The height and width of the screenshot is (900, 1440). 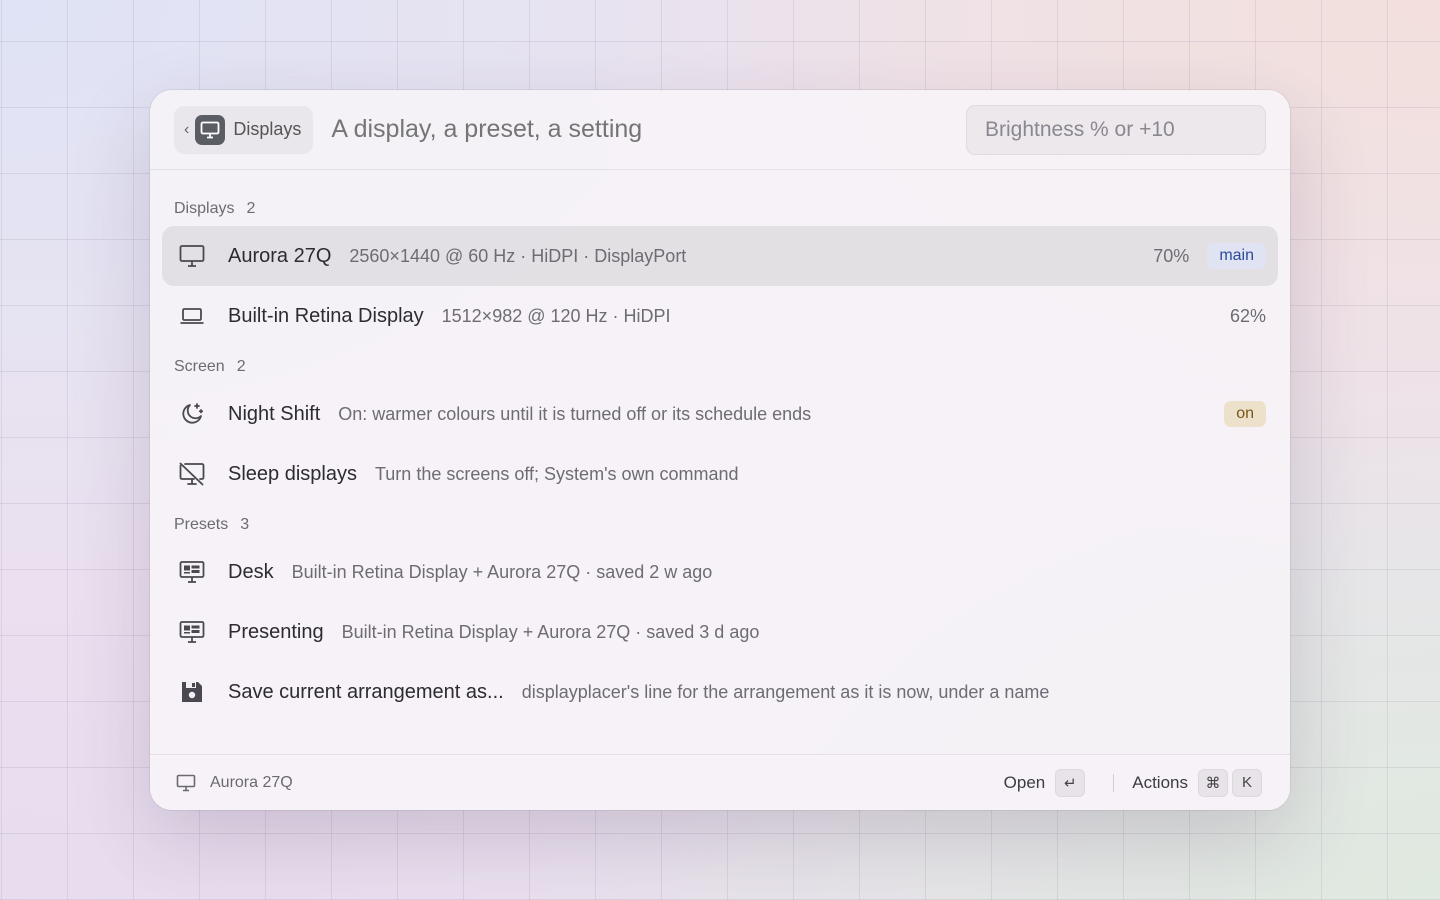 I want to click on floppy-disk-icon, so click(x=192, y=692).